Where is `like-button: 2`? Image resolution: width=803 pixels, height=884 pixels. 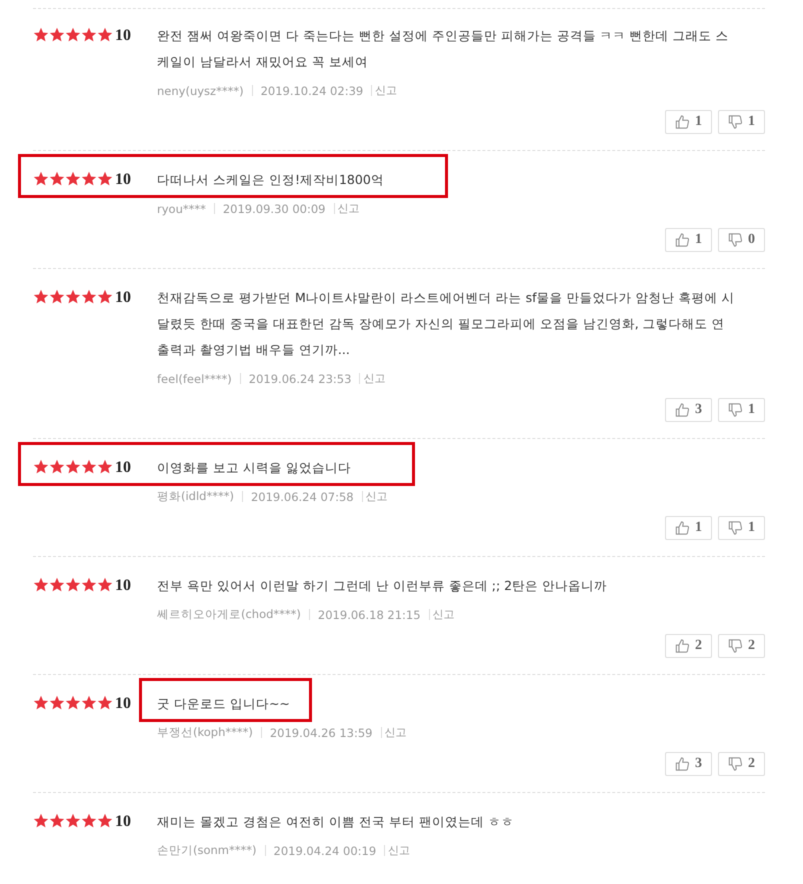
like-button: 2 is located at coordinates (688, 646).